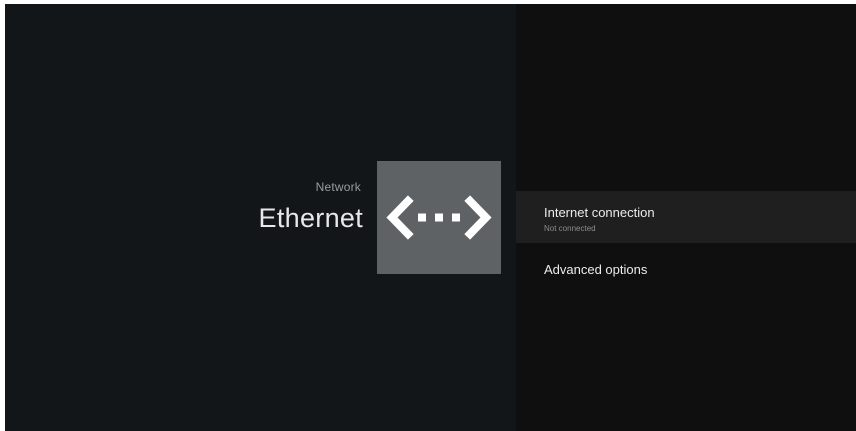  What do you see at coordinates (599, 212) in the screenshot?
I see `internet-connection-label: Internet connection` at bounding box center [599, 212].